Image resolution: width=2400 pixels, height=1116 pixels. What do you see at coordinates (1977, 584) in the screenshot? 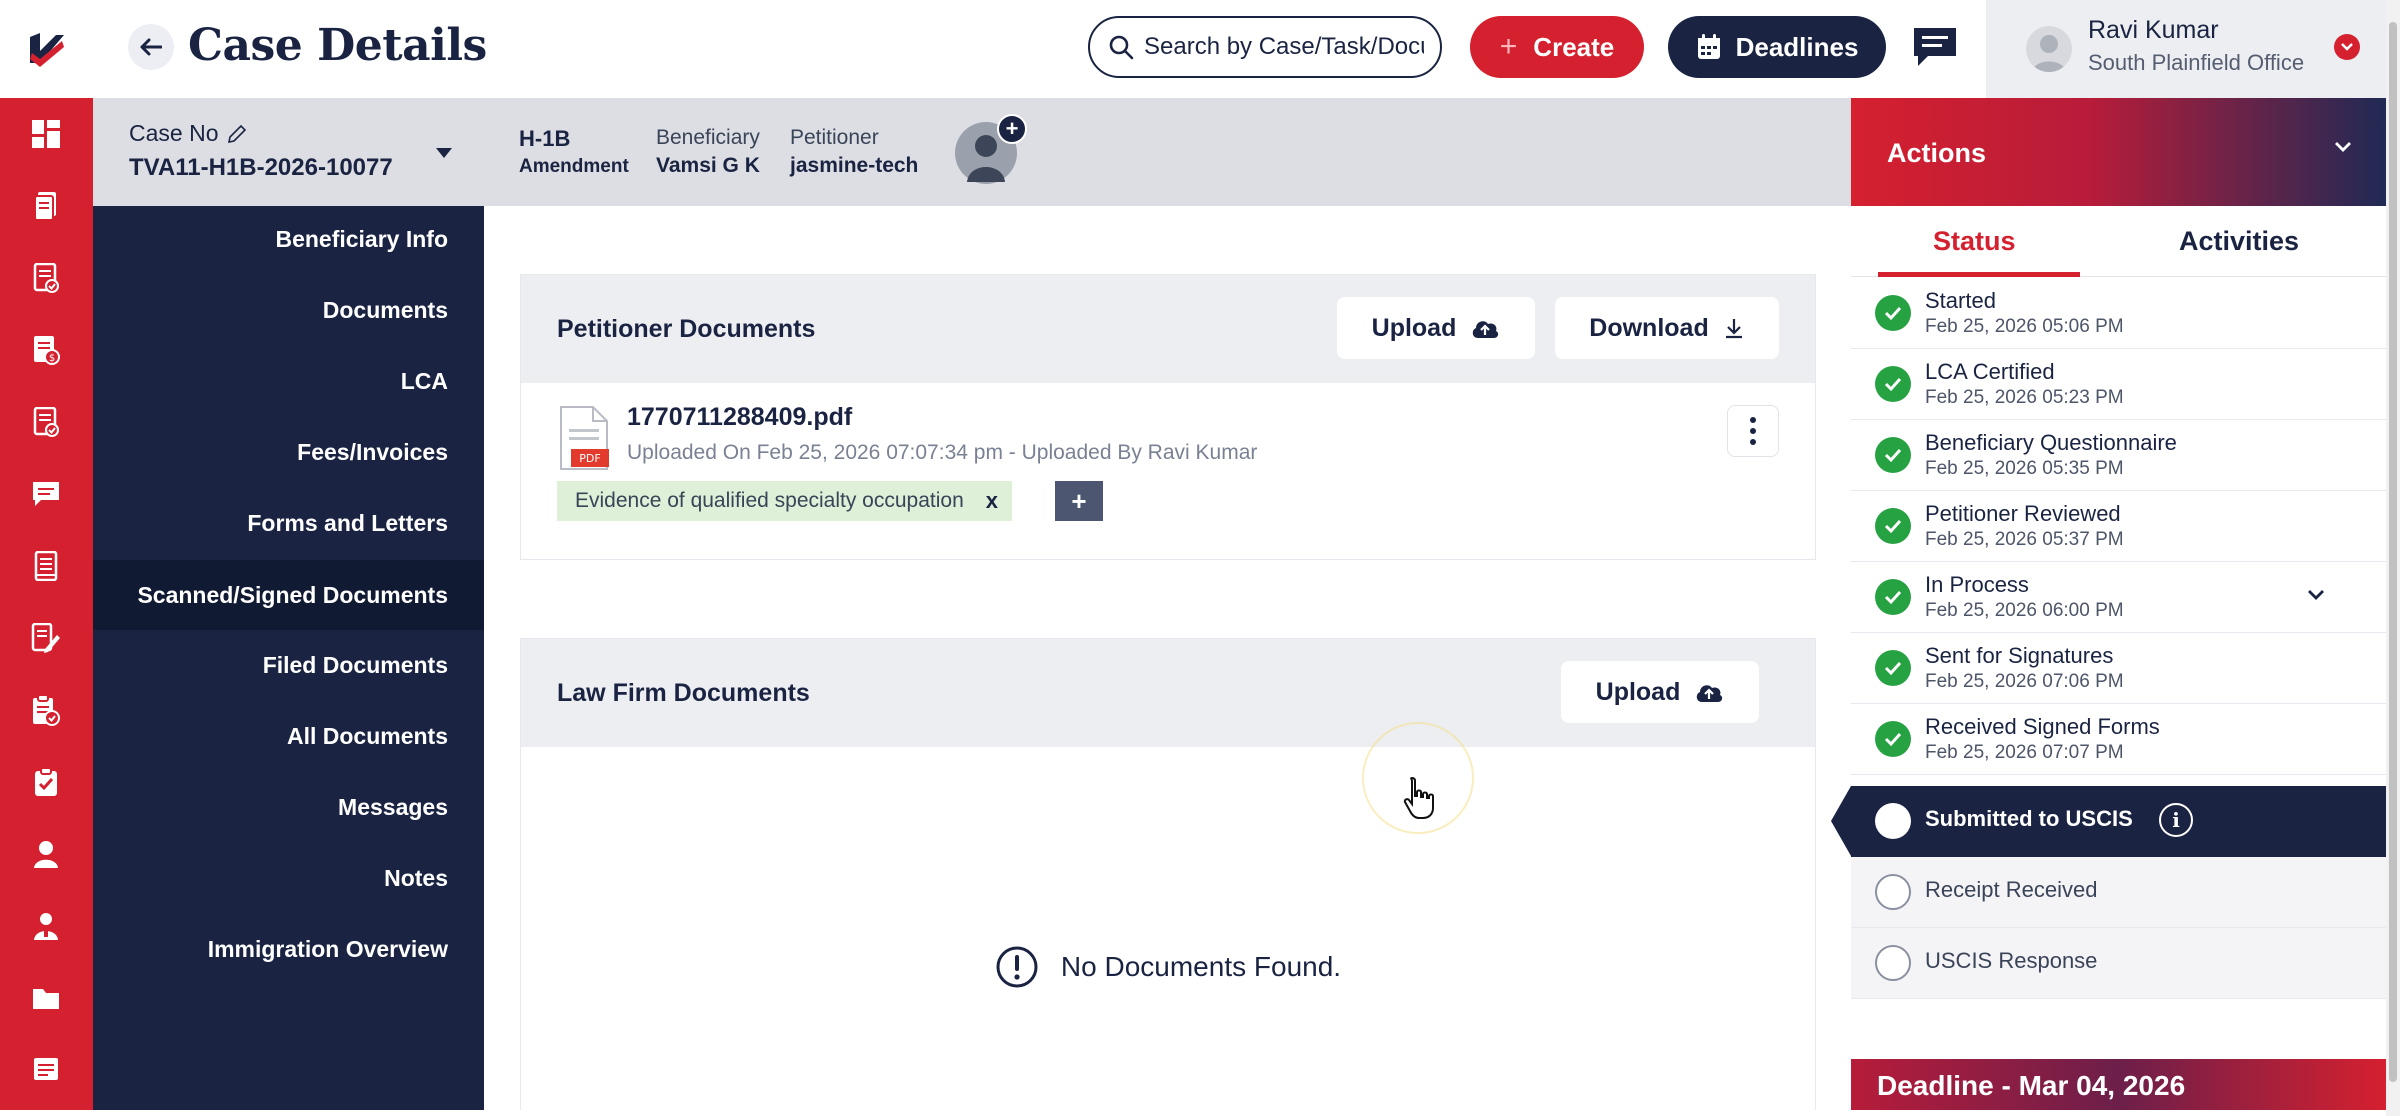
I see `step-title: In Process` at bounding box center [1977, 584].